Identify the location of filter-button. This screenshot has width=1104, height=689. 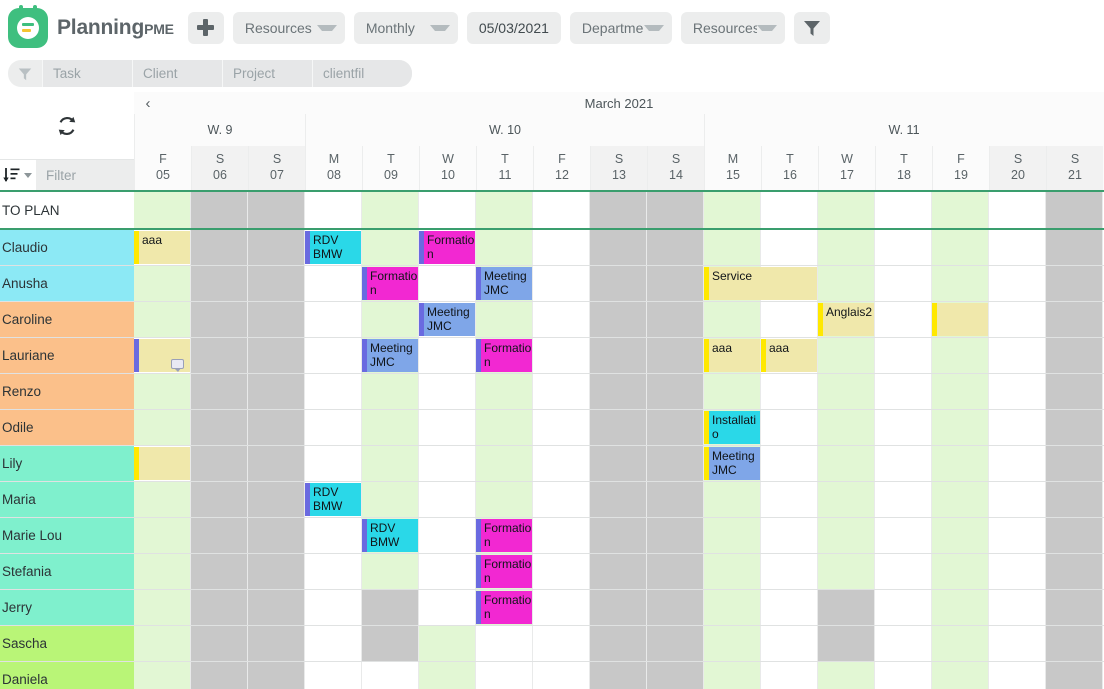
(811, 27).